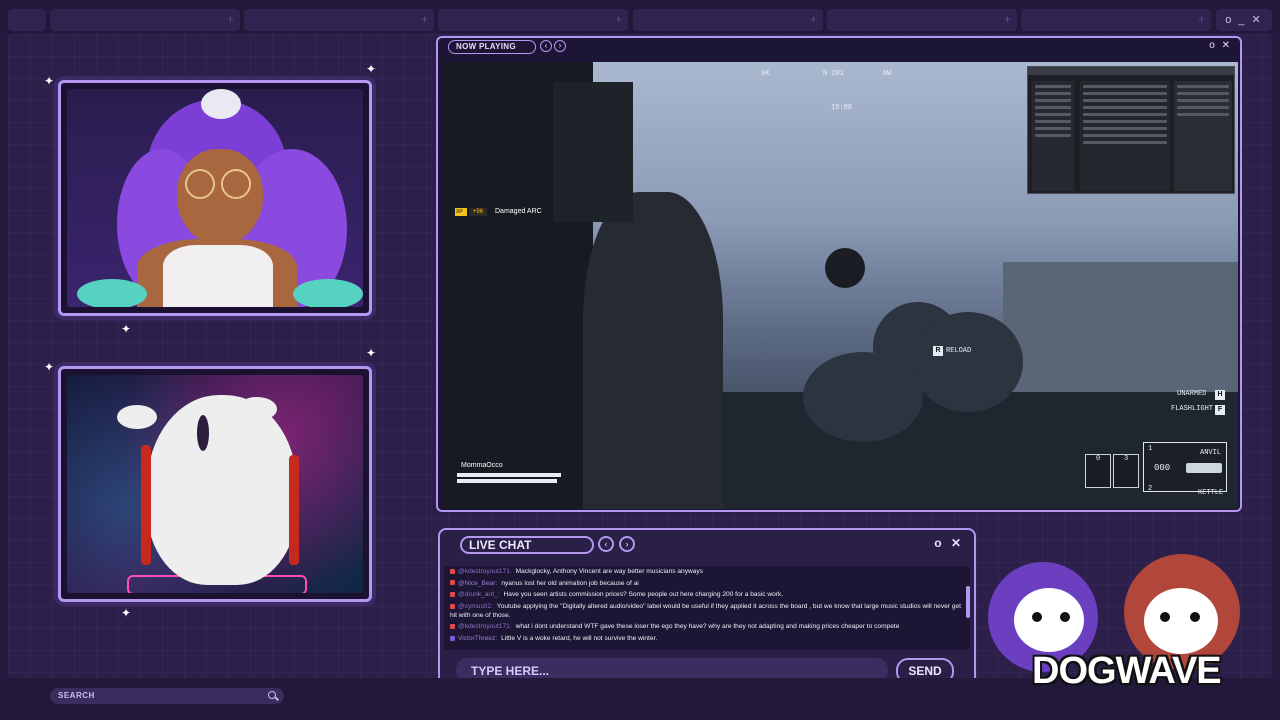 The image size is (1280, 720). I want to click on chat-scrollbar, so click(968, 602).